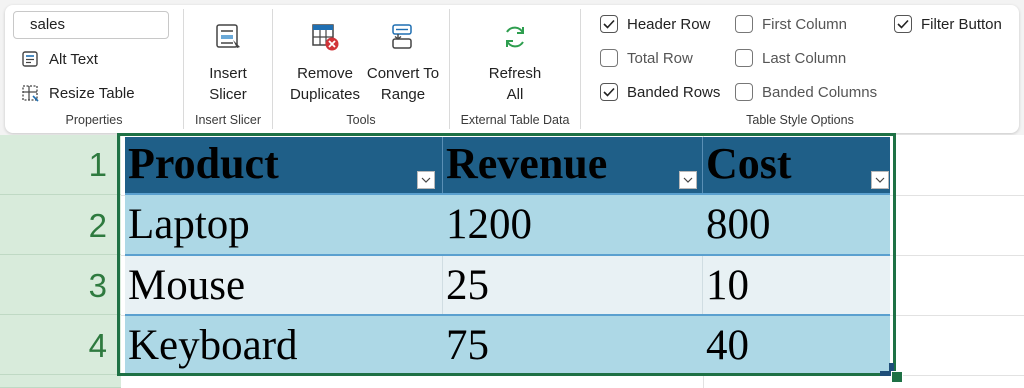 The image size is (1024, 388). I want to click on convert-to-range-button: Convert To Range, so click(403, 62).